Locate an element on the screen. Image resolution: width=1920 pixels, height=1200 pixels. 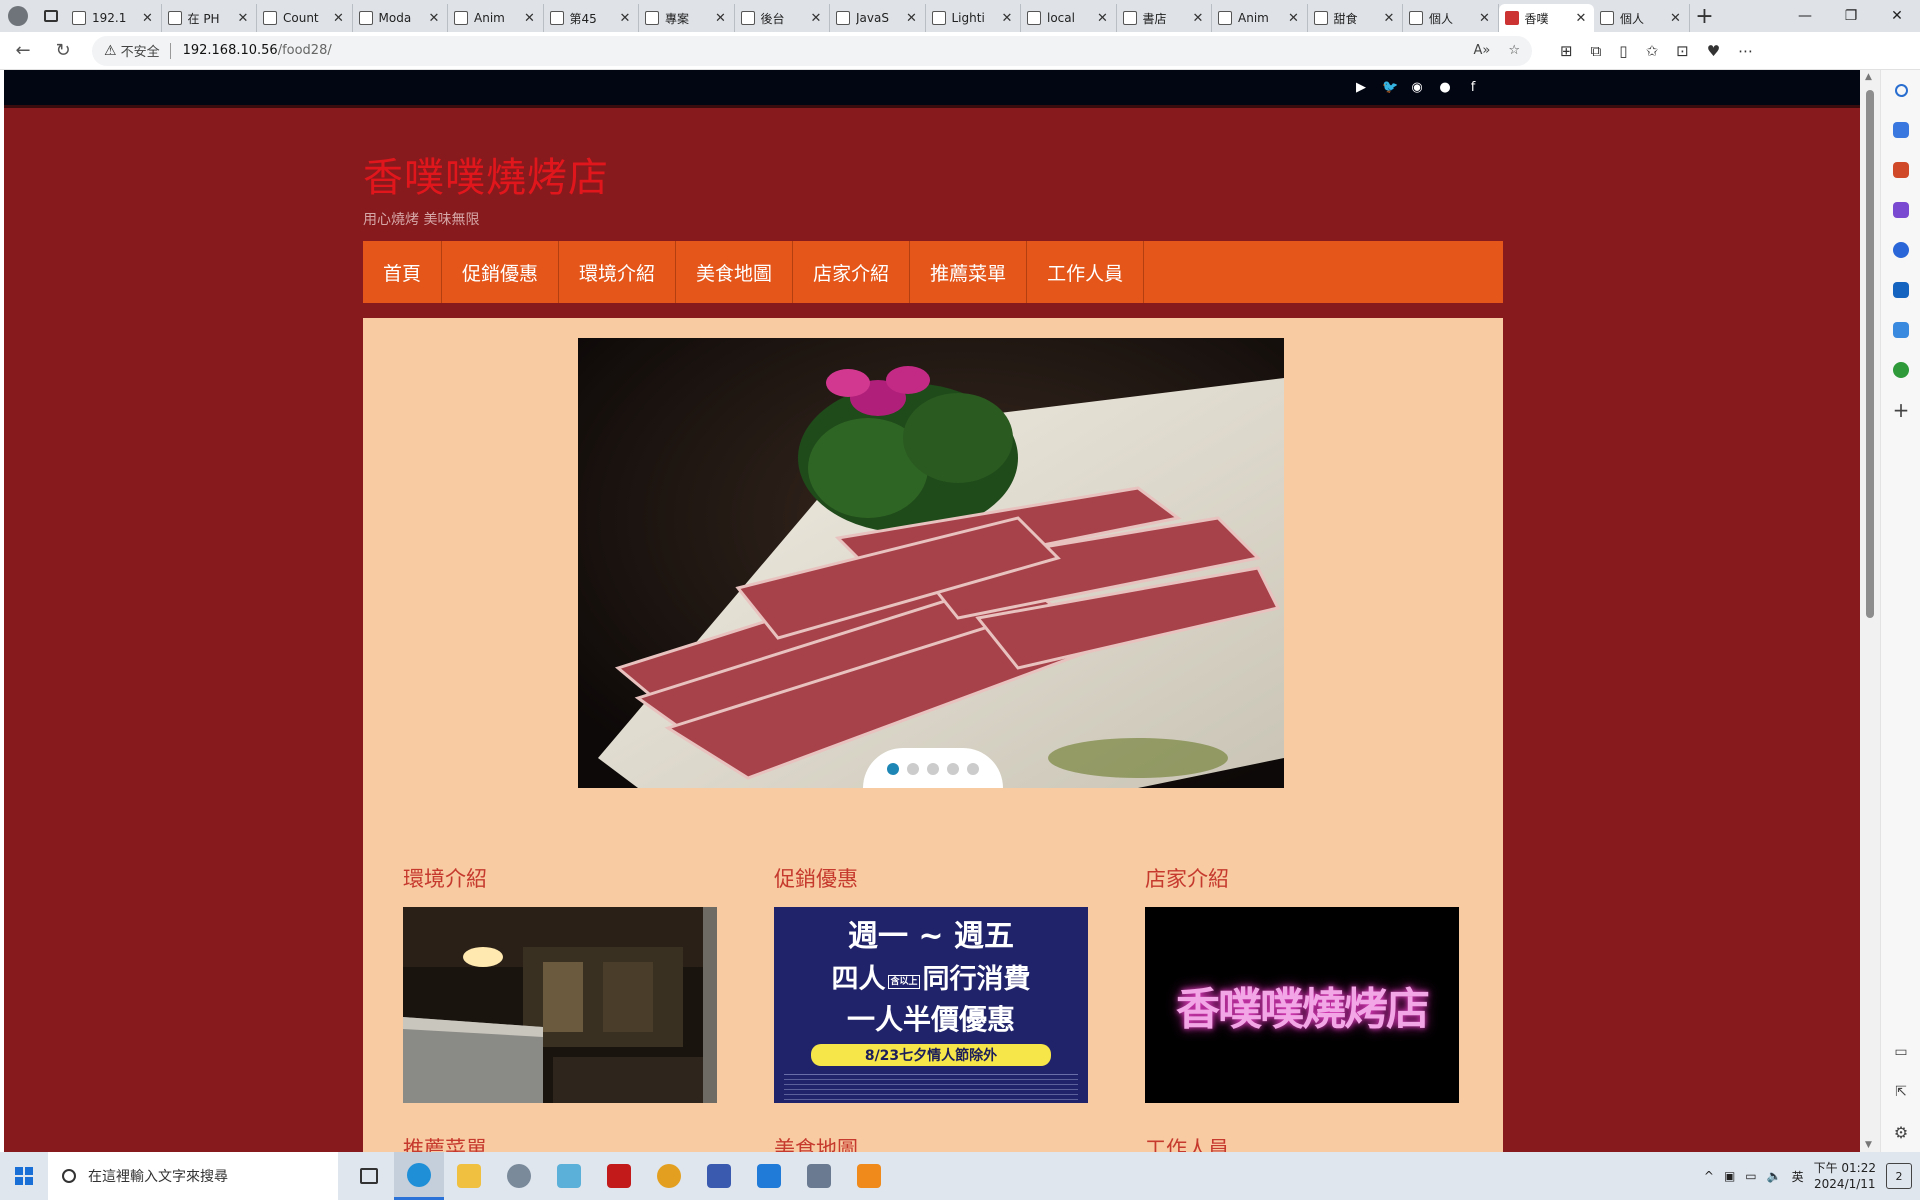
file-explorer-icon is located at coordinates (469, 1176).